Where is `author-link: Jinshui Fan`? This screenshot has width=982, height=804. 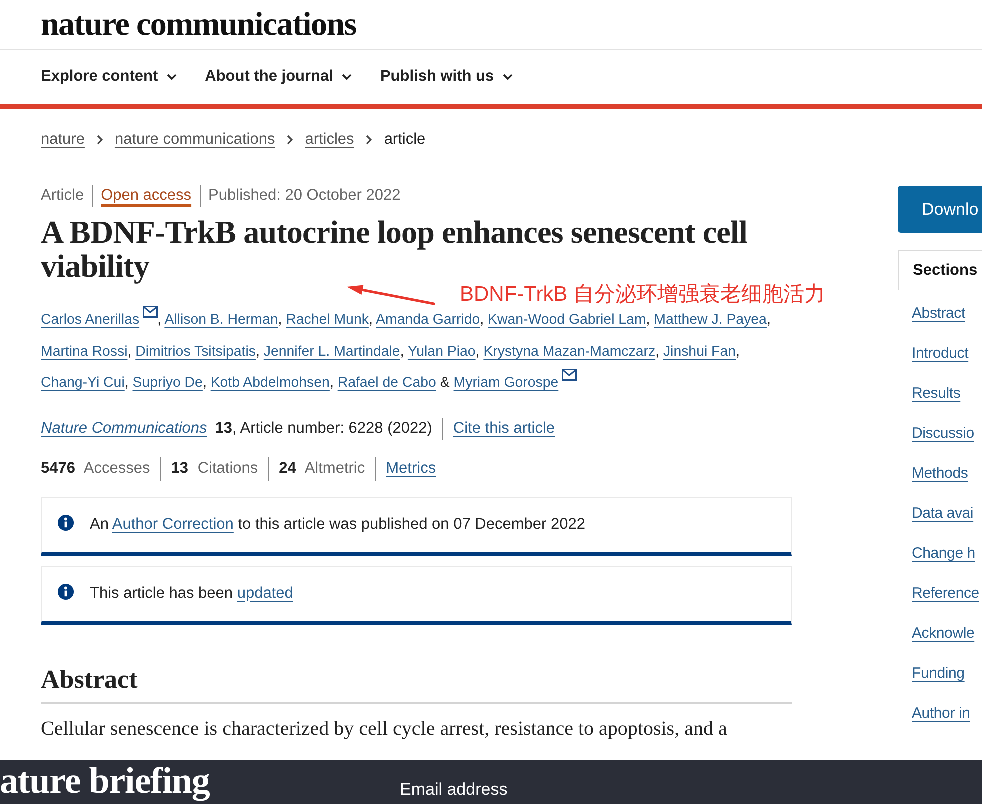
author-link: Jinshui Fan is located at coordinates (699, 352).